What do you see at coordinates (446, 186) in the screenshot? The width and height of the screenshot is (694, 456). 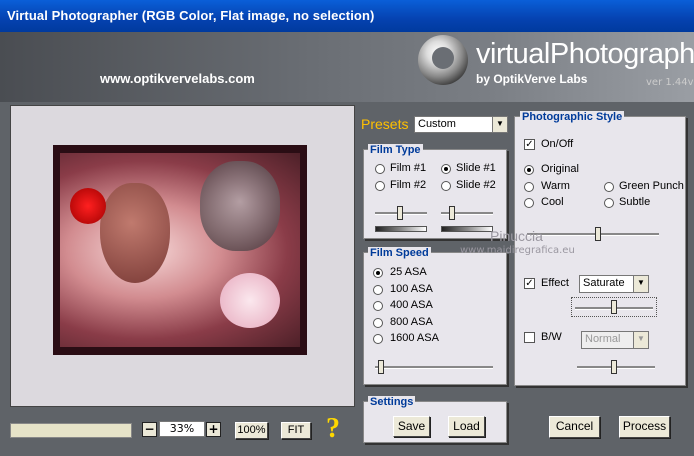 I see `slide-2-radio` at bounding box center [446, 186].